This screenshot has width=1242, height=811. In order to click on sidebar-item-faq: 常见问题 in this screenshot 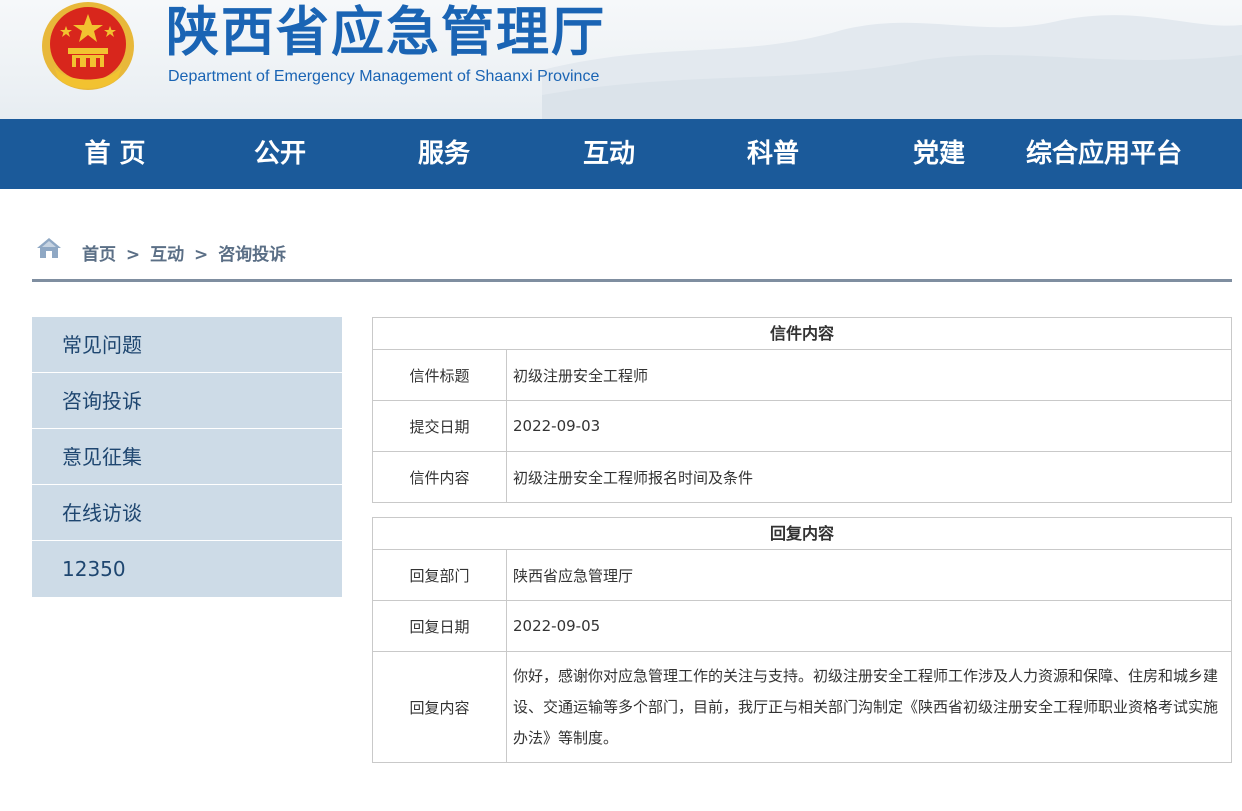, I will do `click(187, 345)`.